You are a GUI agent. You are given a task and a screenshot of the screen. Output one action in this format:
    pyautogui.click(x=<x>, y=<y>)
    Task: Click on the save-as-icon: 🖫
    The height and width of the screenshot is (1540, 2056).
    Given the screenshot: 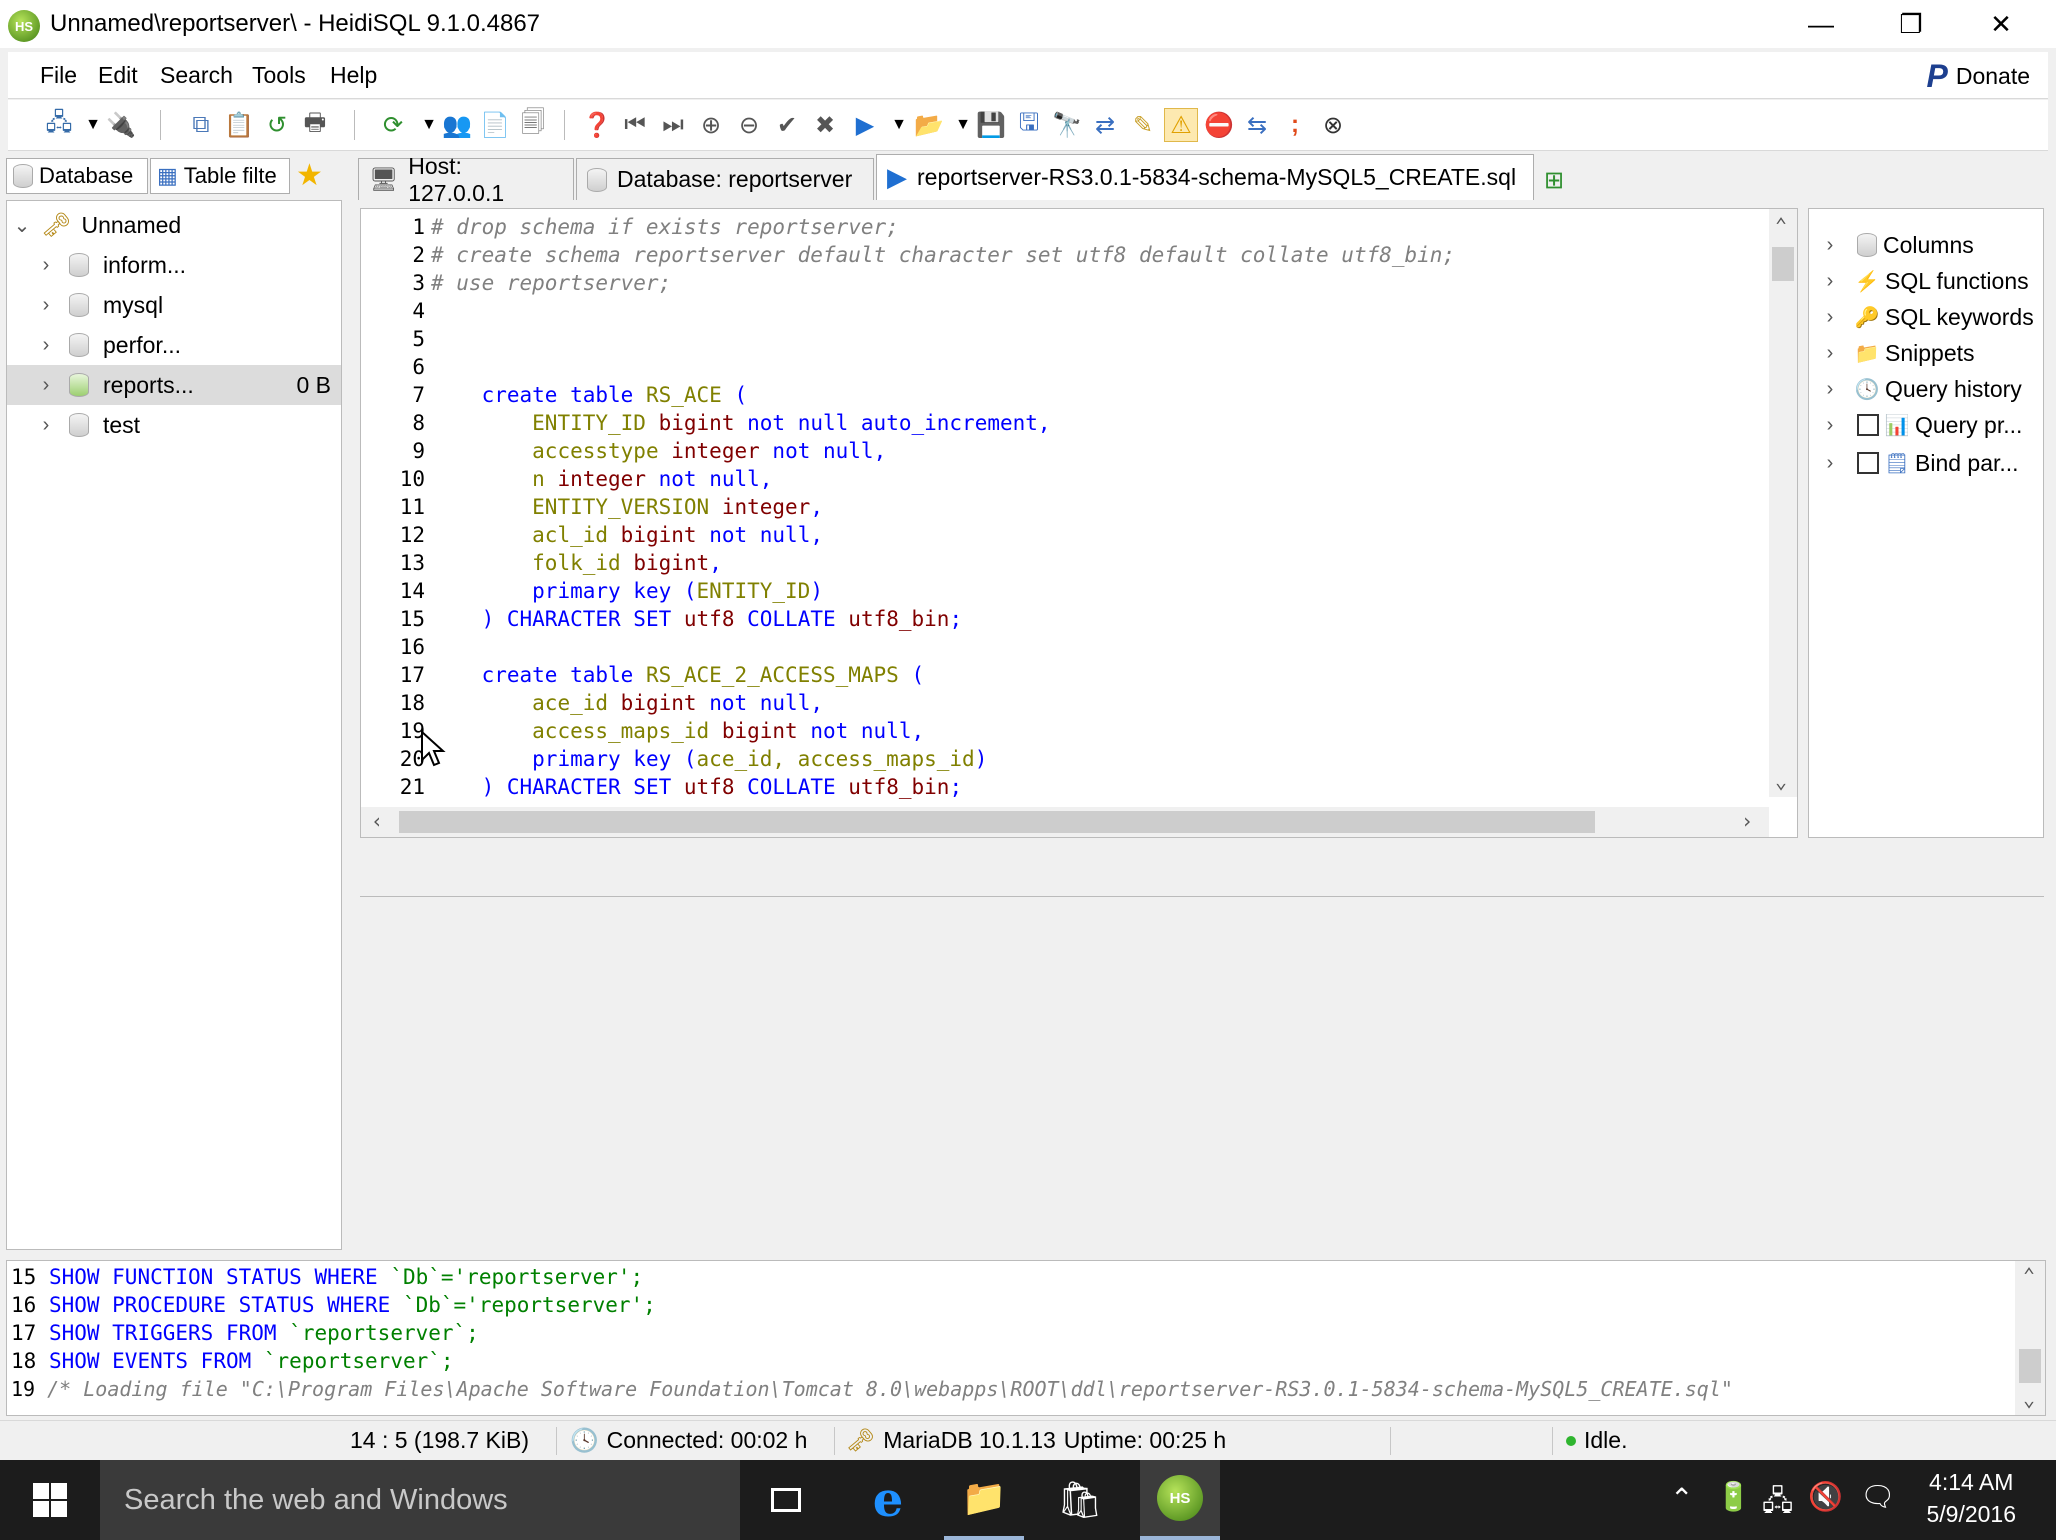 What is the action you would take?
    pyautogui.click(x=1029, y=125)
    